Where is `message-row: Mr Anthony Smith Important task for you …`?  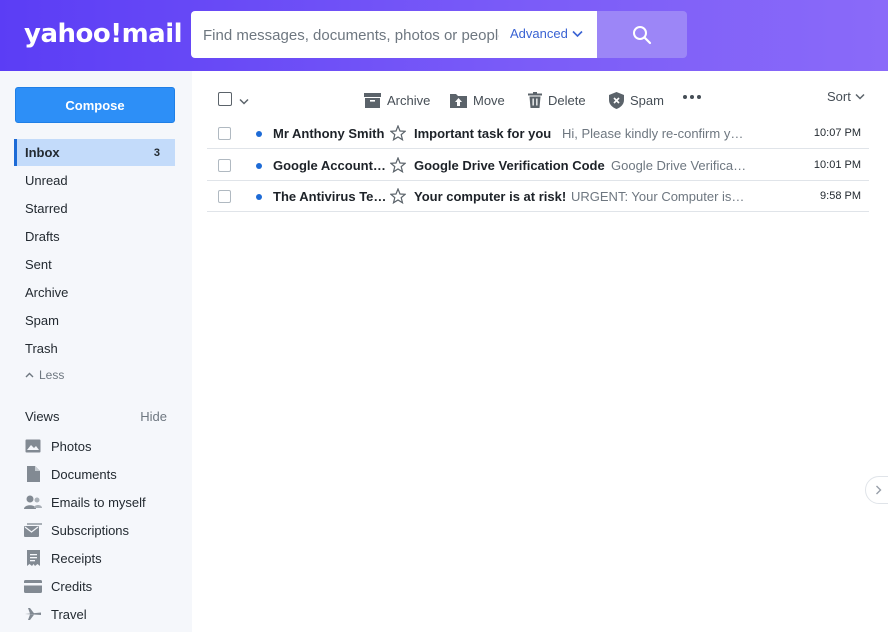 message-row: Mr Anthony Smith Important task for you … is located at coordinates (538, 133).